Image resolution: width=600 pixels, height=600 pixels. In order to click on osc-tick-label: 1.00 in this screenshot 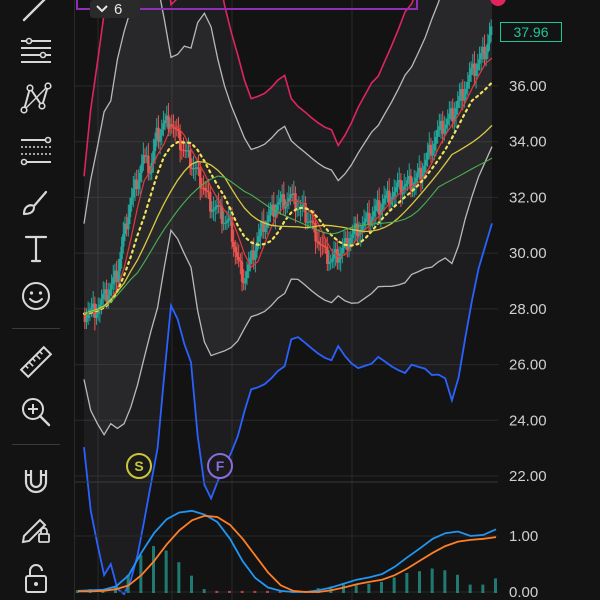, I will do `click(523, 536)`.